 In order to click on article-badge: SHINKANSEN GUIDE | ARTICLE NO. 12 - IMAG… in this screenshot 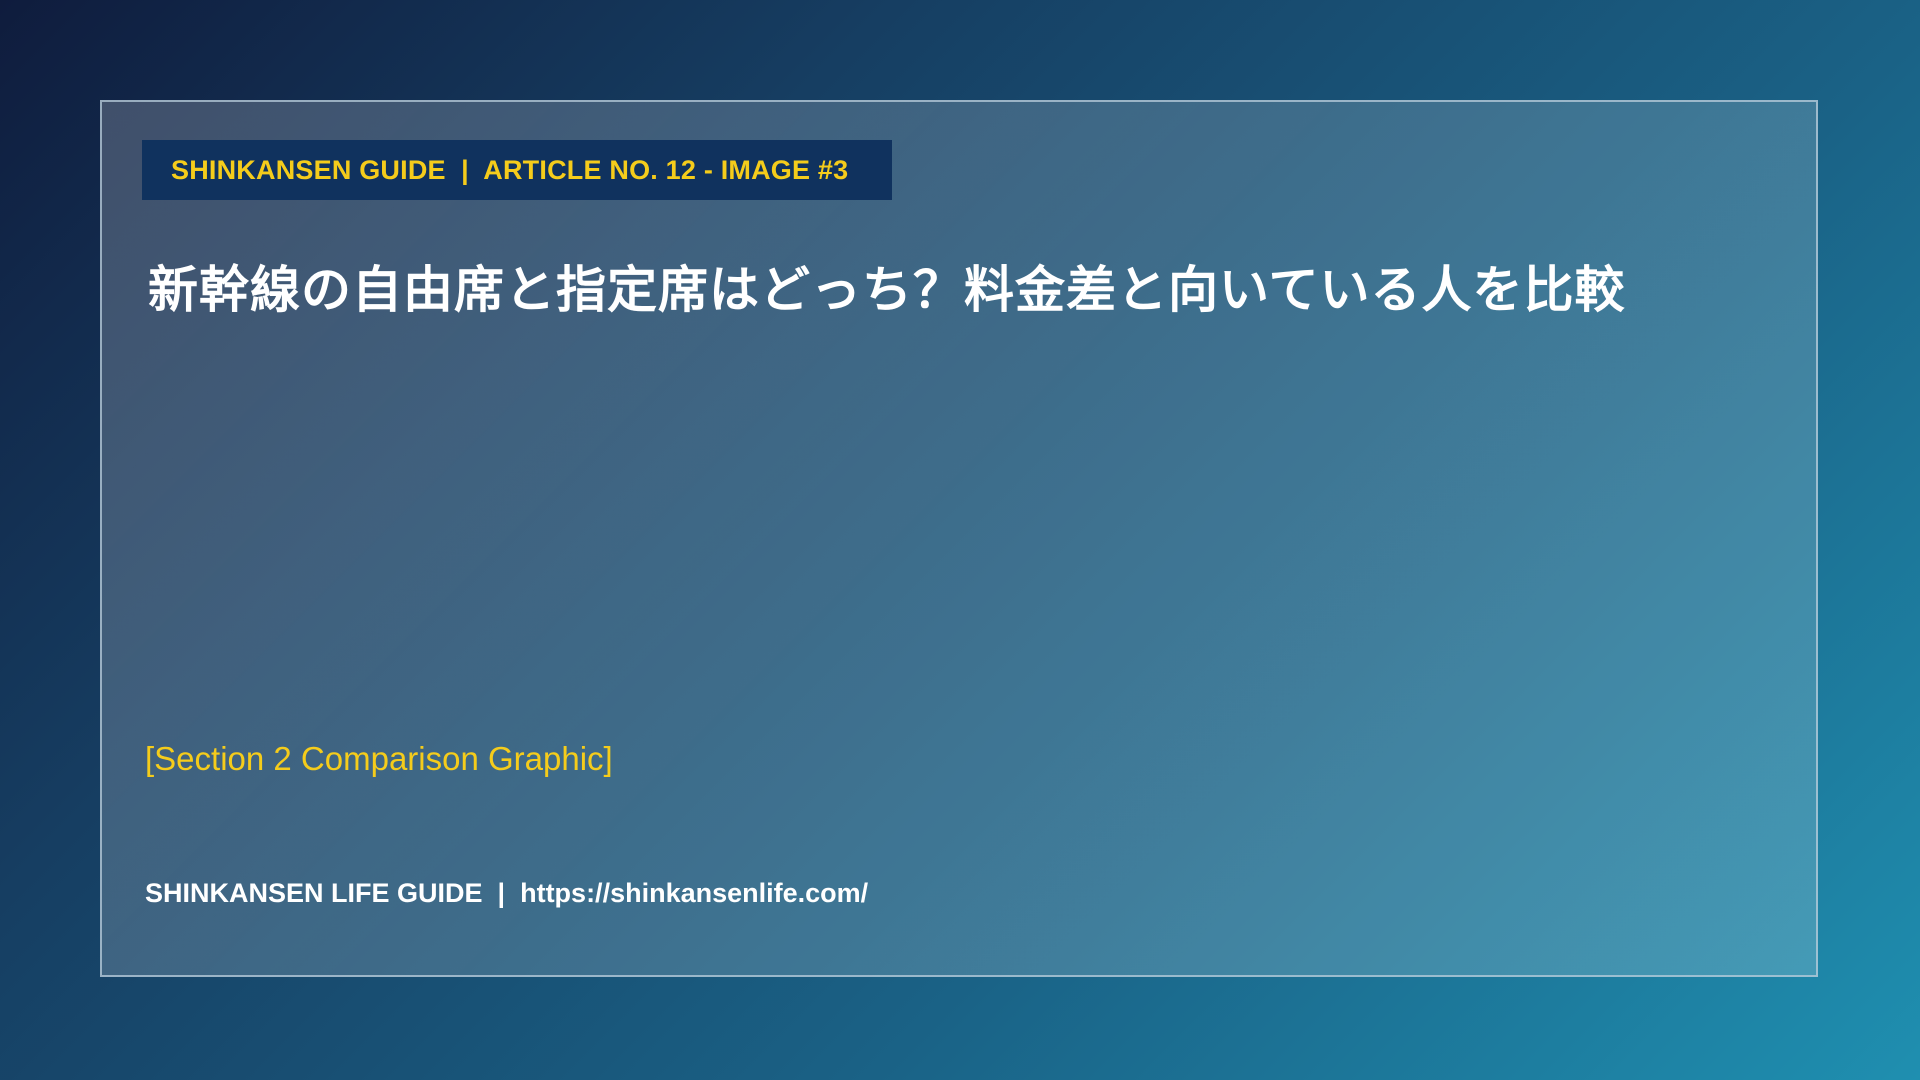, I will do `click(517, 170)`.